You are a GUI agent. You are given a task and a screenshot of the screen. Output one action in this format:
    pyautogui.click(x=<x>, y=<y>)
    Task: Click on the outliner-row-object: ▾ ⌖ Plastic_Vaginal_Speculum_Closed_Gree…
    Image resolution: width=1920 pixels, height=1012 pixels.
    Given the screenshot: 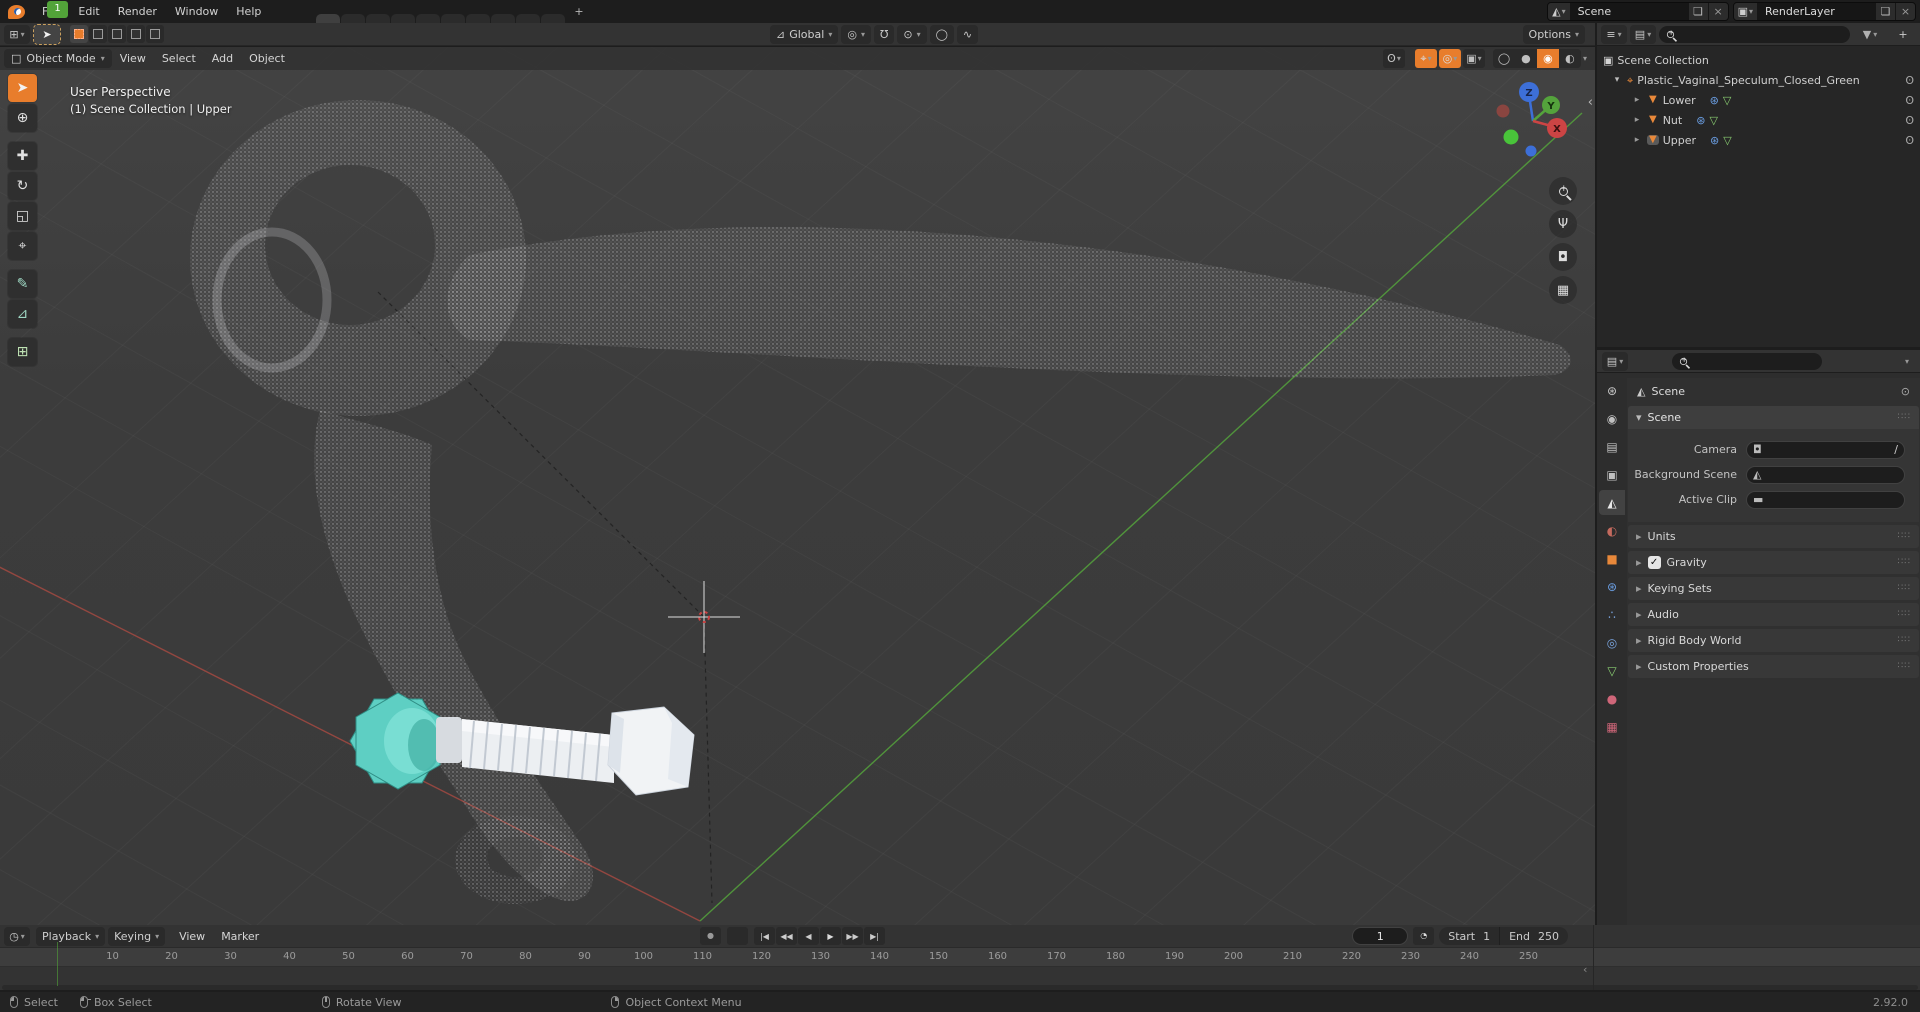 What is the action you would take?
    pyautogui.click(x=1758, y=80)
    